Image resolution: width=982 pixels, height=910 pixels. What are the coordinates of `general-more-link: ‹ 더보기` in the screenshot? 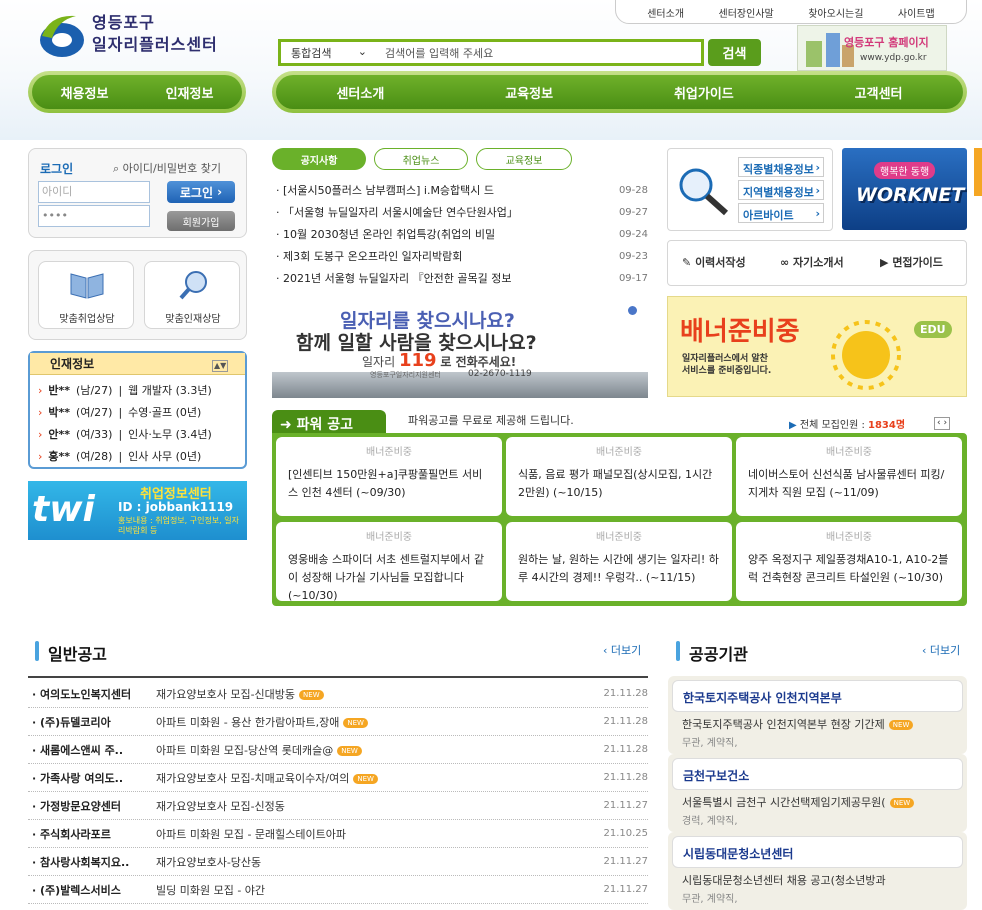 It's located at (622, 650).